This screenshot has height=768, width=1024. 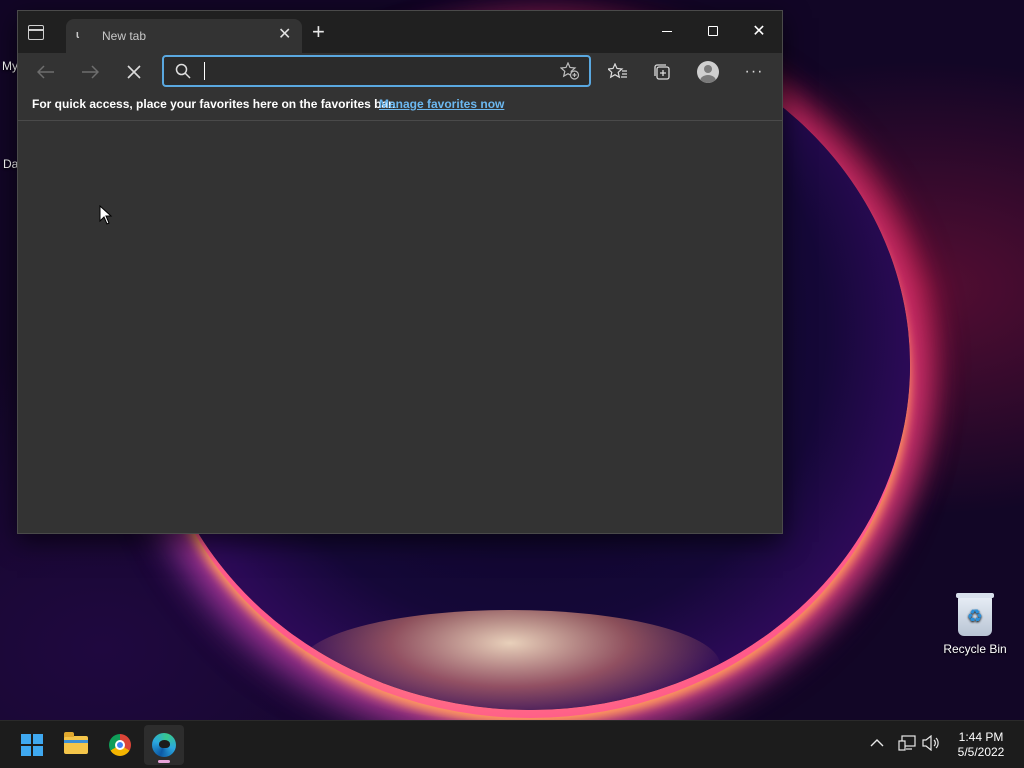 I want to click on settings-more-button: ···, so click(x=754, y=72).